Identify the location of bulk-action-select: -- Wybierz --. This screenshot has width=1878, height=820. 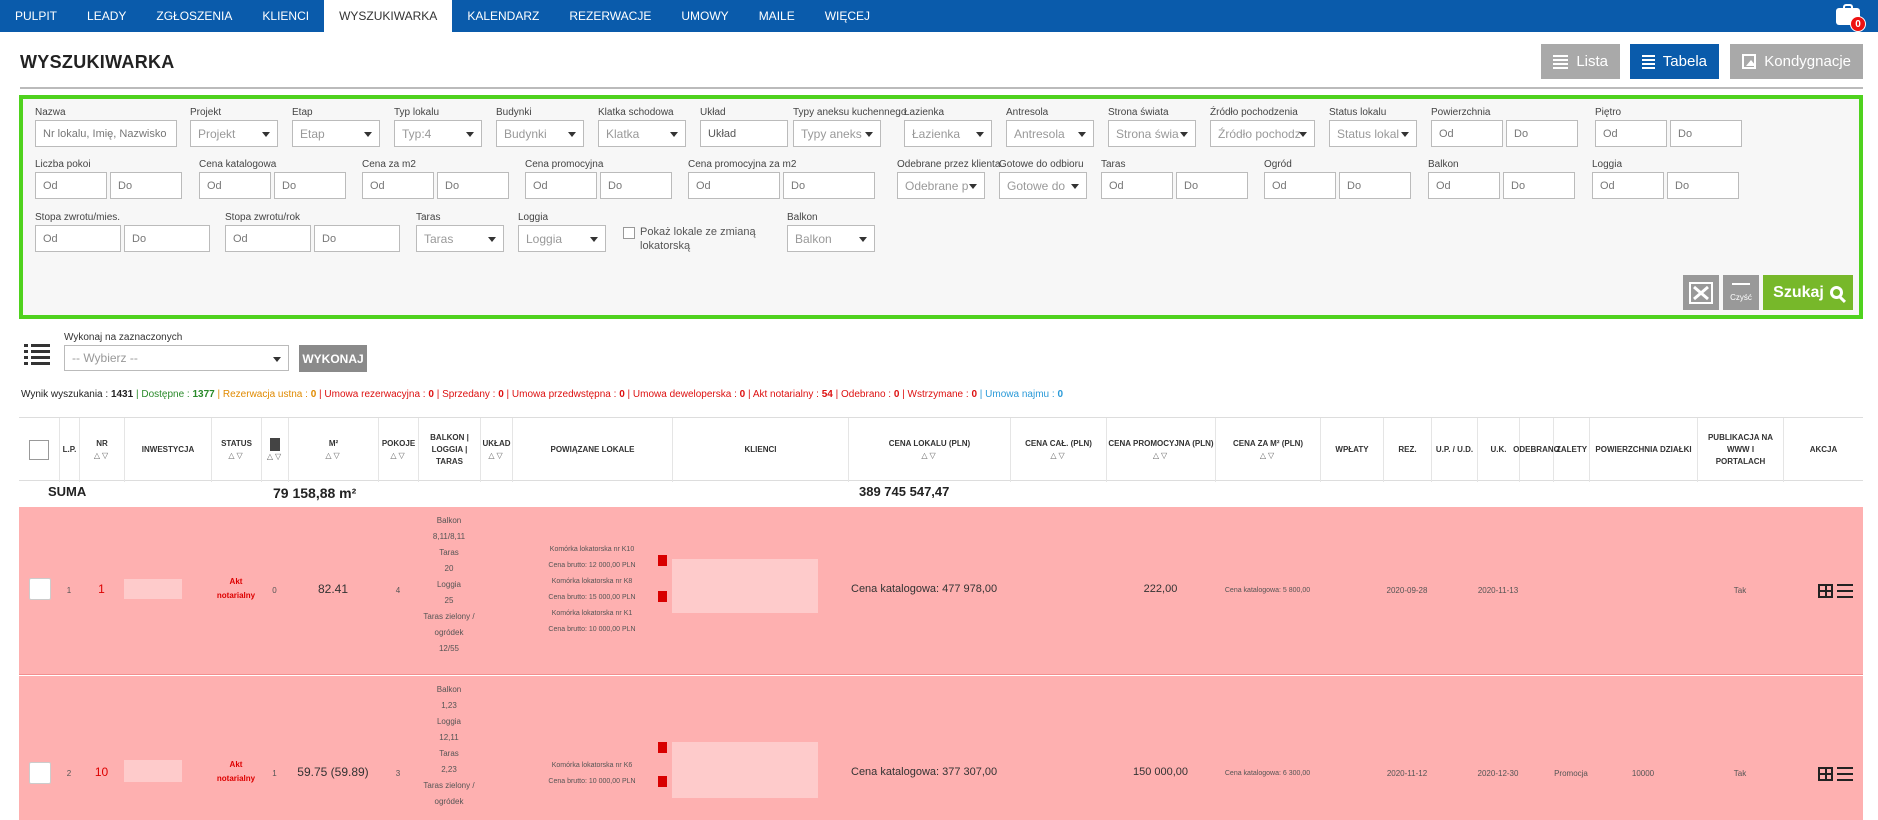
(176, 358).